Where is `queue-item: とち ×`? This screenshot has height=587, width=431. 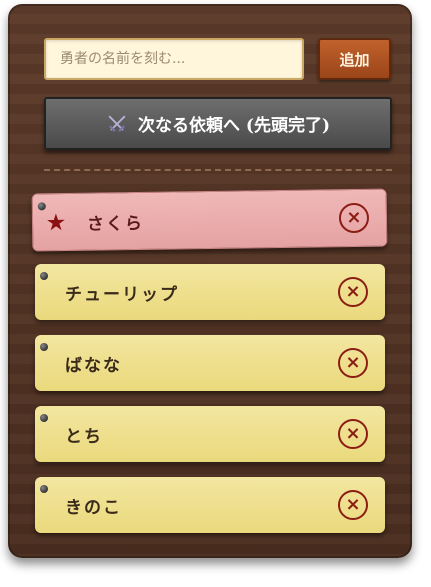 queue-item: とち × is located at coordinates (210, 434).